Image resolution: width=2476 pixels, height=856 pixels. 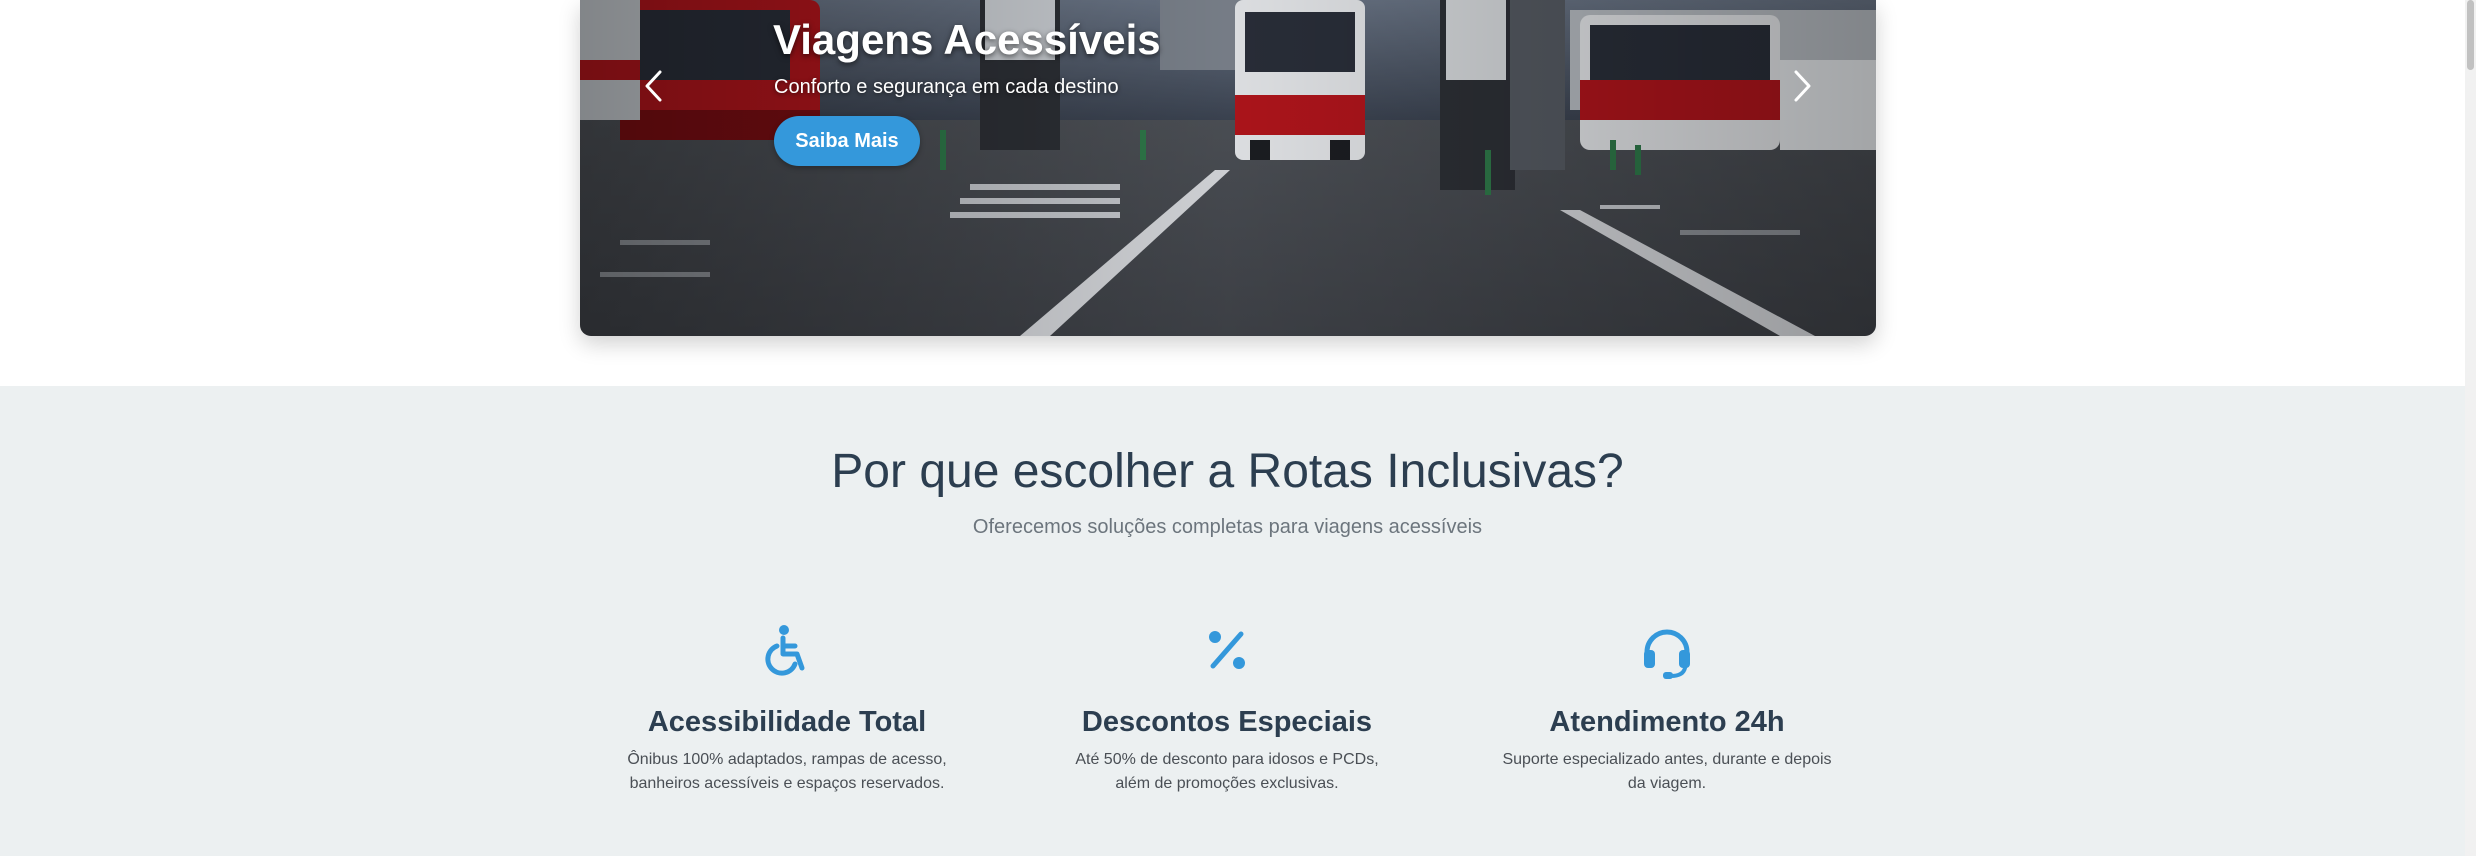 What do you see at coordinates (1667, 654) in the screenshot?
I see `headset-icon` at bounding box center [1667, 654].